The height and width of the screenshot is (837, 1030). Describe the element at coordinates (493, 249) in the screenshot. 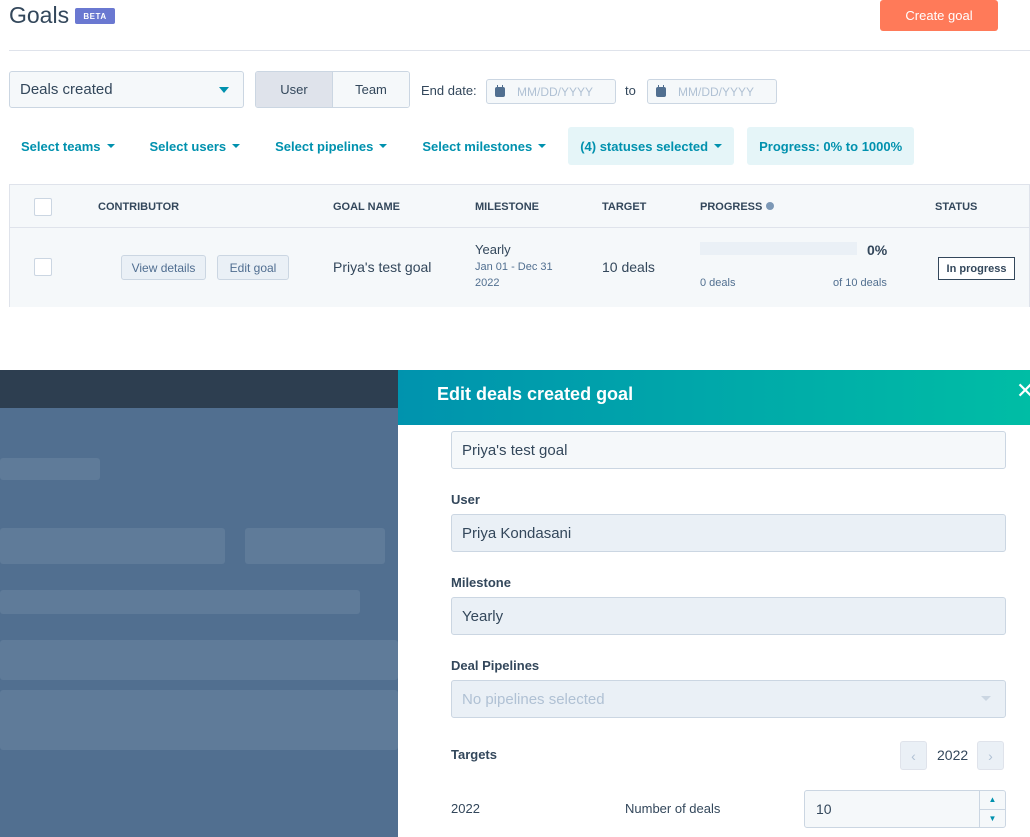

I see `milestone-cell: Yearly` at that location.